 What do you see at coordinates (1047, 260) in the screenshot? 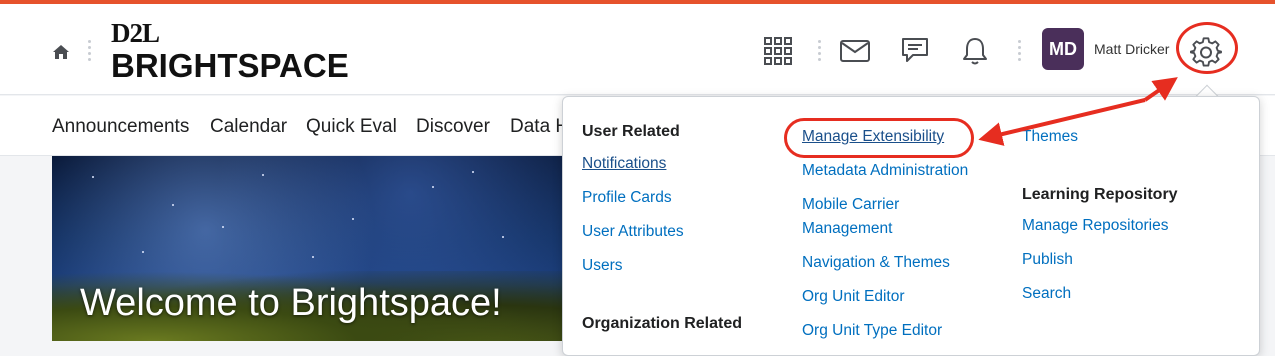
I see `link-publish: Publish` at bounding box center [1047, 260].